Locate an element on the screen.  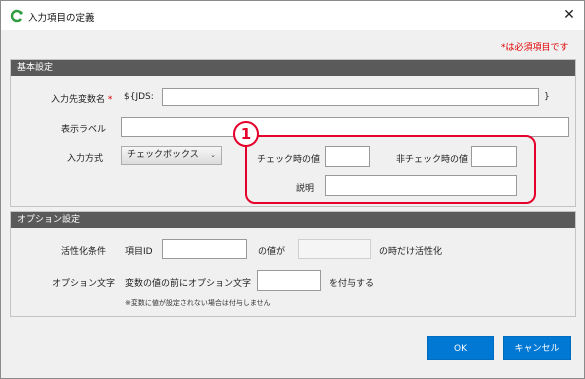
input-type-label: 入力方式 is located at coordinates (85, 159).